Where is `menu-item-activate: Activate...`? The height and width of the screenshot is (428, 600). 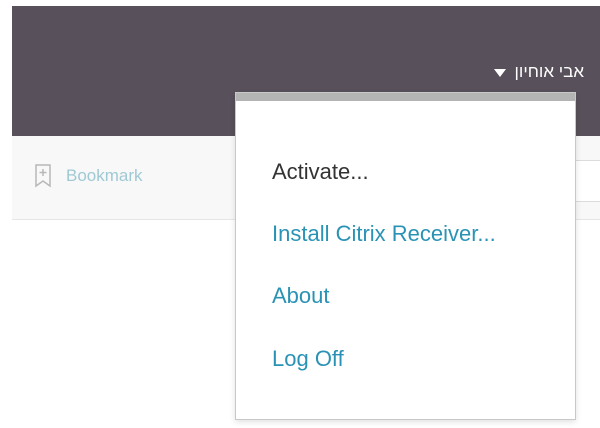
menu-item-activate: Activate... is located at coordinates (320, 172).